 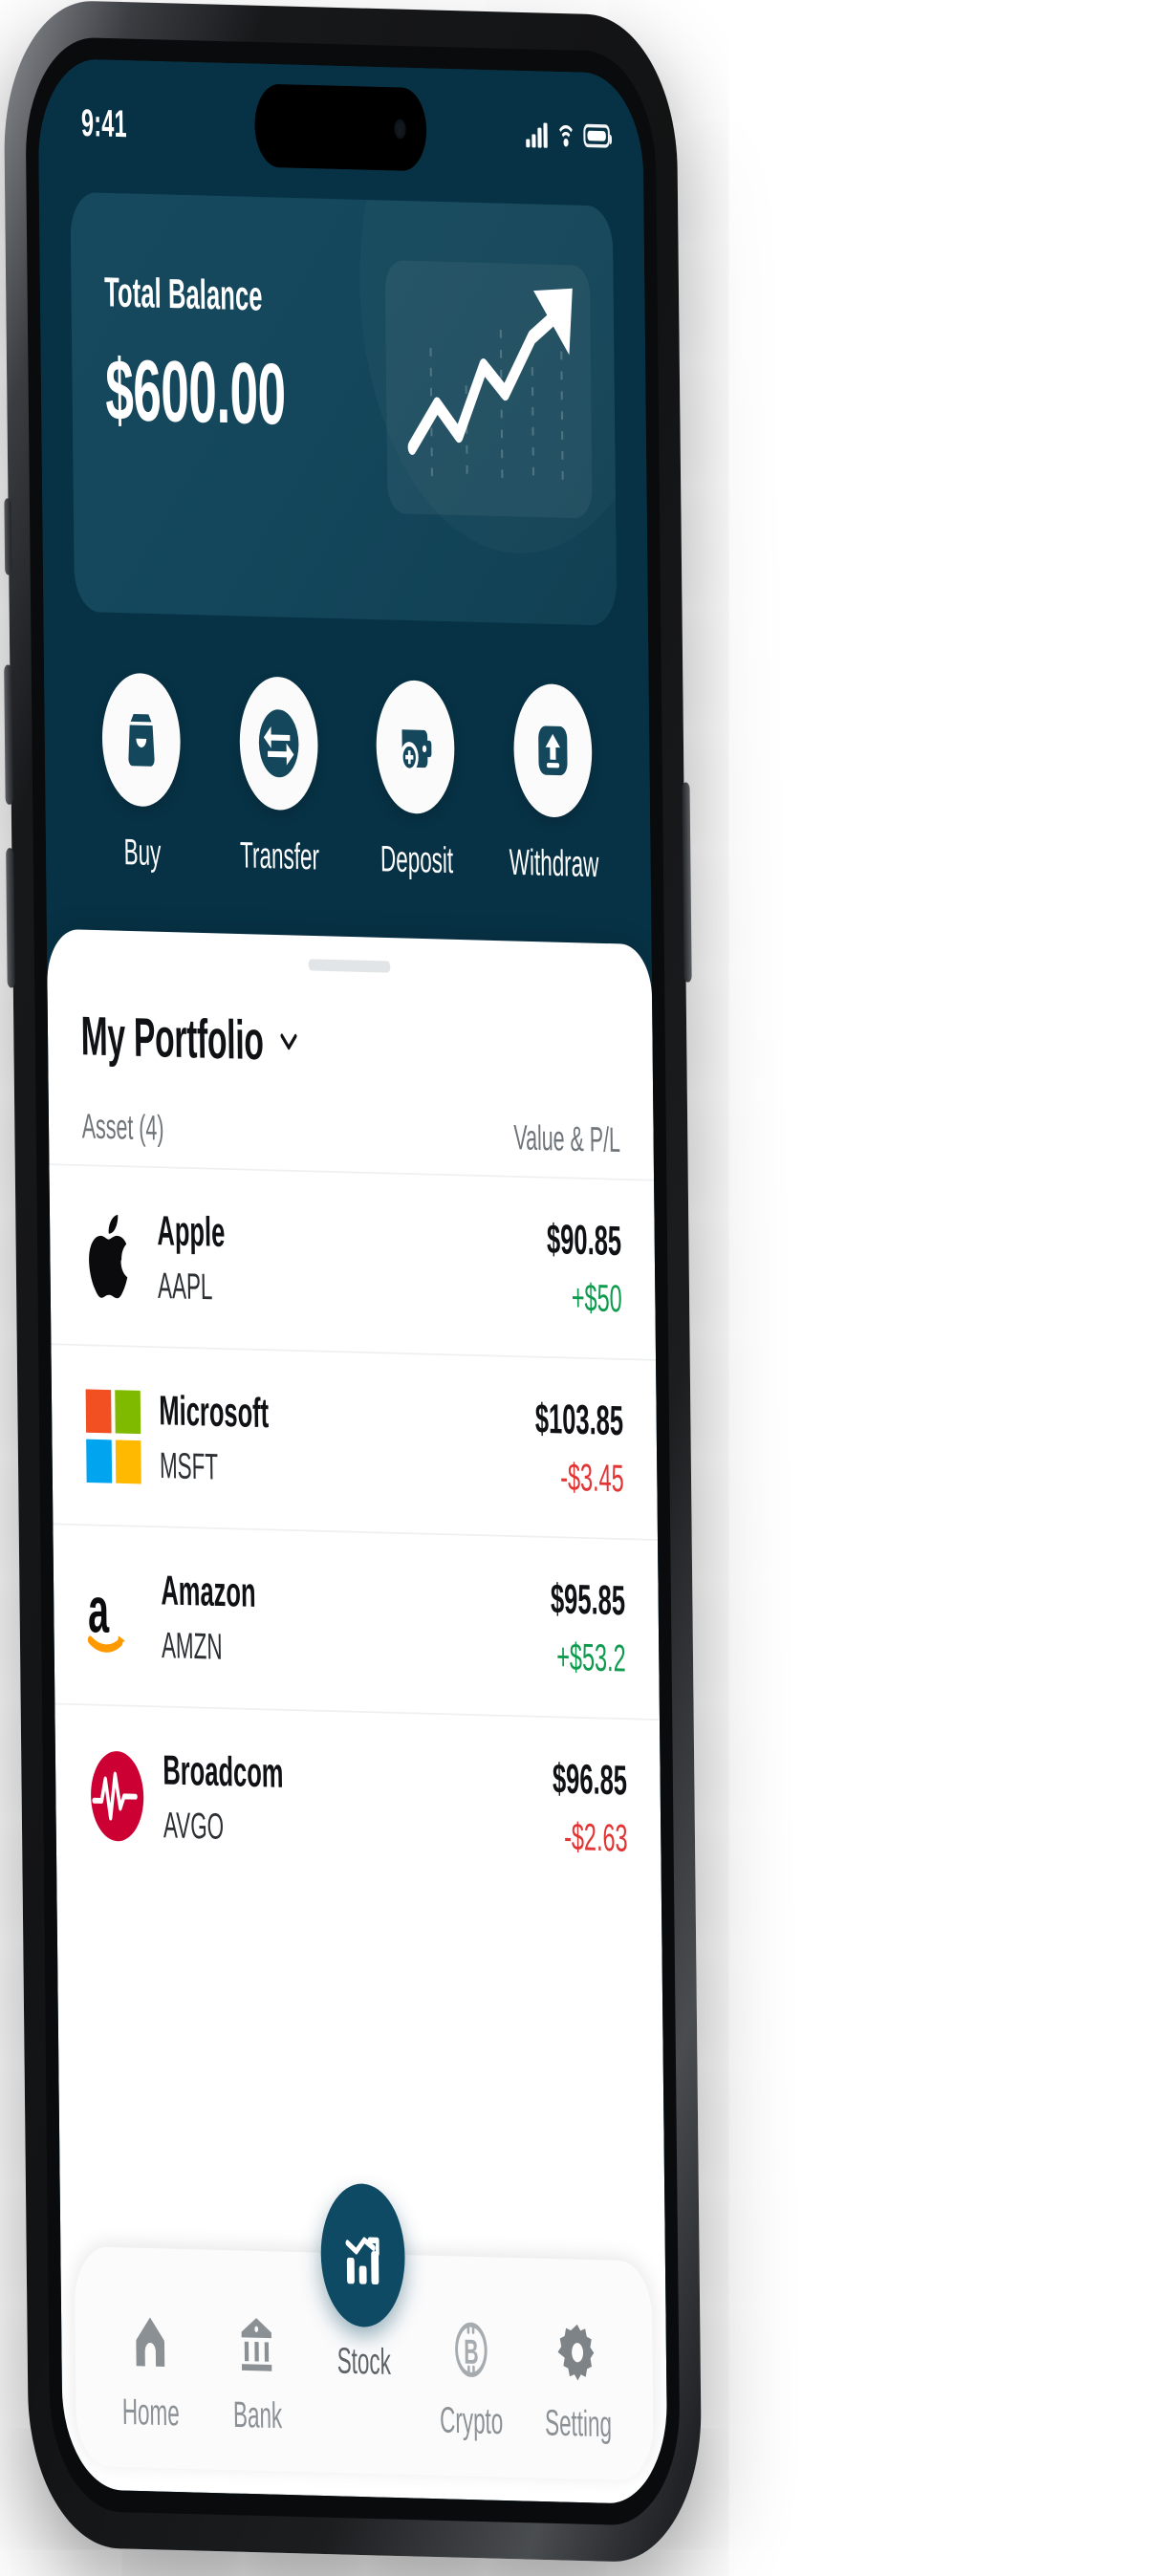 What do you see at coordinates (364, 2361) in the screenshot?
I see `tab-label: Stock` at bounding box center [364, 2361].